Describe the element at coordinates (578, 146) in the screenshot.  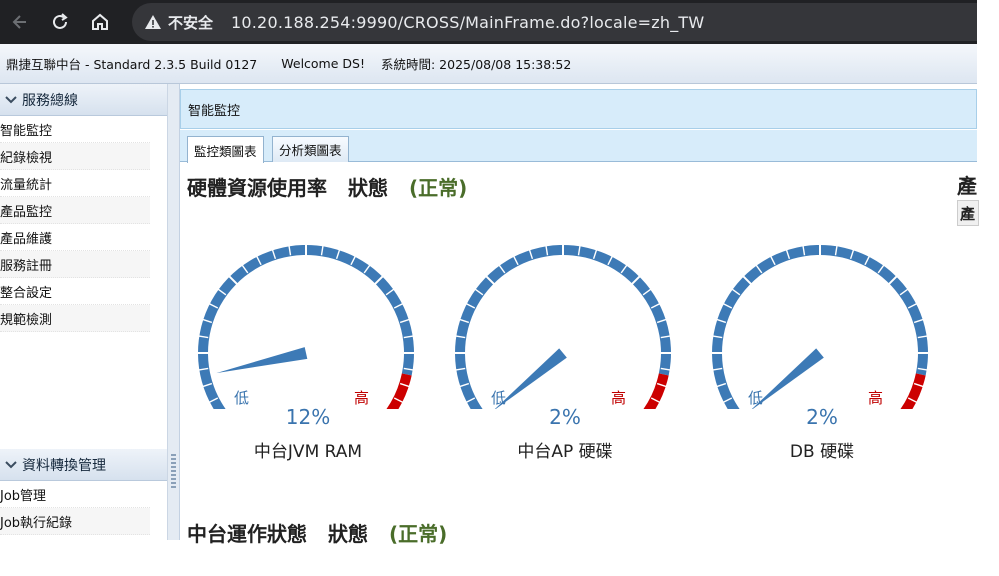
I see `tab-bar: 監控類圖表 分析類圖表` at that location.